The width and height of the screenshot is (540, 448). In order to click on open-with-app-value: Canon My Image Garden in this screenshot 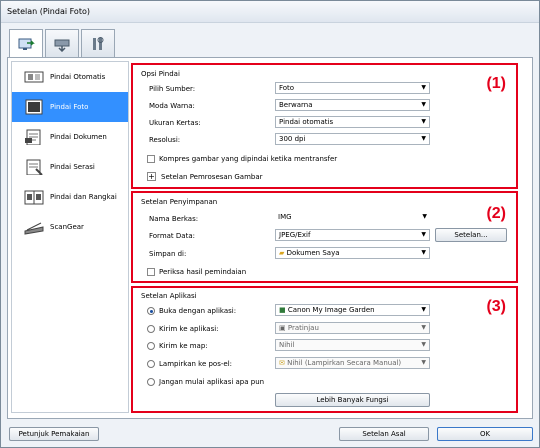, I will do `click(331, 310)`.